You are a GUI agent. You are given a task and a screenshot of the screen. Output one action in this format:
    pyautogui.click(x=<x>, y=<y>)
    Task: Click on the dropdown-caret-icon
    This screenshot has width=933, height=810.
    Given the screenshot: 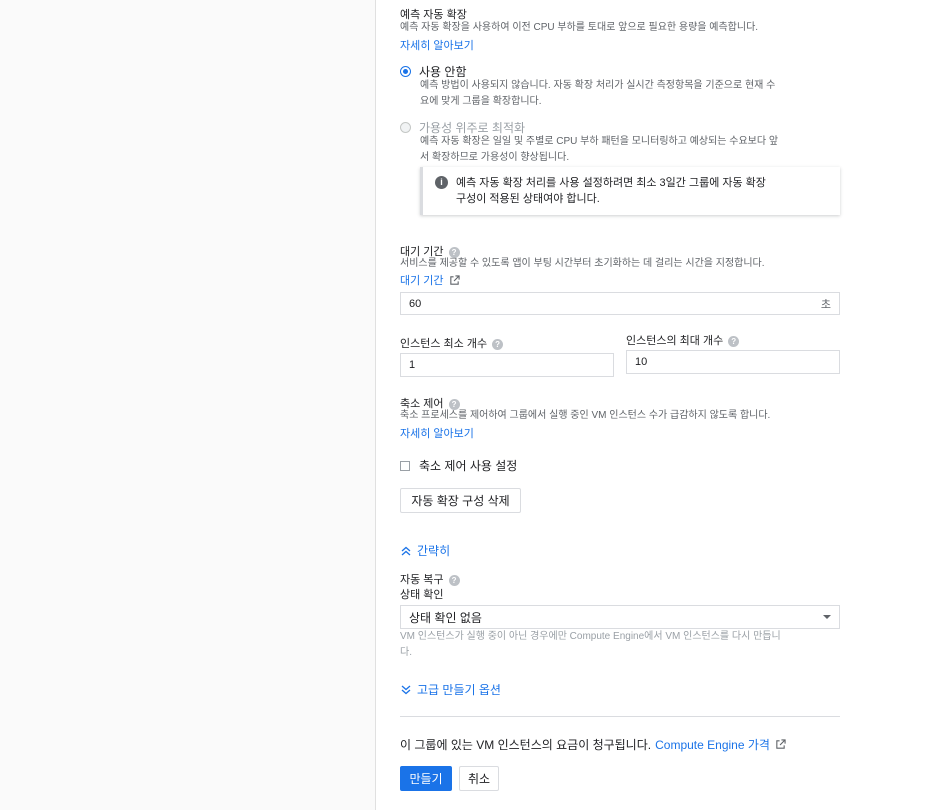 What is the action you would take?
    pyautogui.click(x=827, y=617)
    